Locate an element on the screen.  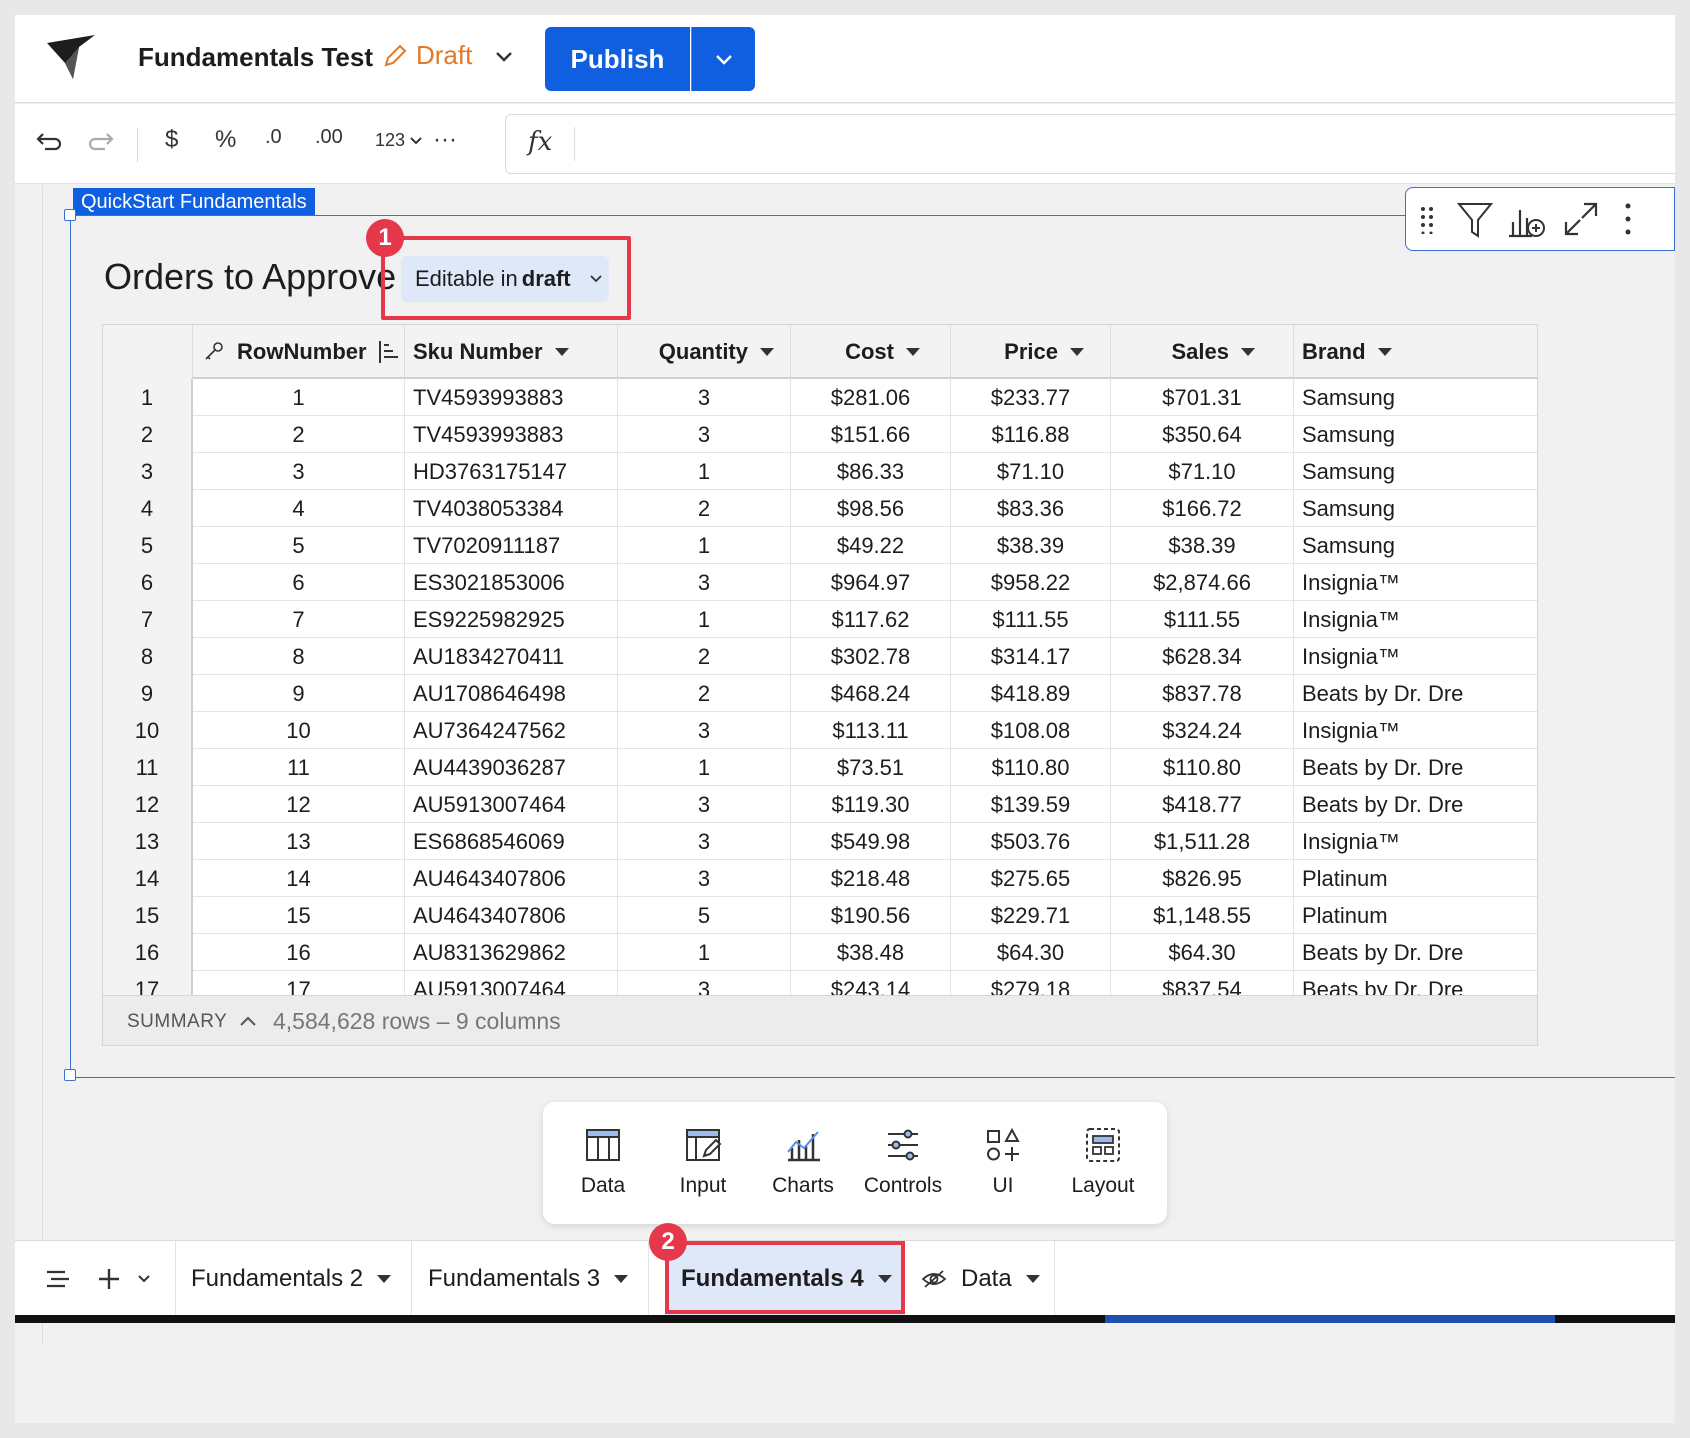
rownumber-cell: 2 is located at coordinates (299, 434).